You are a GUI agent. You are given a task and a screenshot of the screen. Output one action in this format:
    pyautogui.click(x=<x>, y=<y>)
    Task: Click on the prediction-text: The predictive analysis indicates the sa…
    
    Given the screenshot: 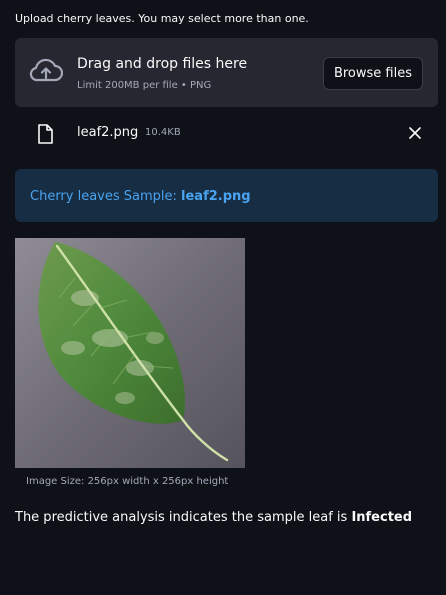 What is the action you would take?
    pyautogui.click(x=213, y=517)
    